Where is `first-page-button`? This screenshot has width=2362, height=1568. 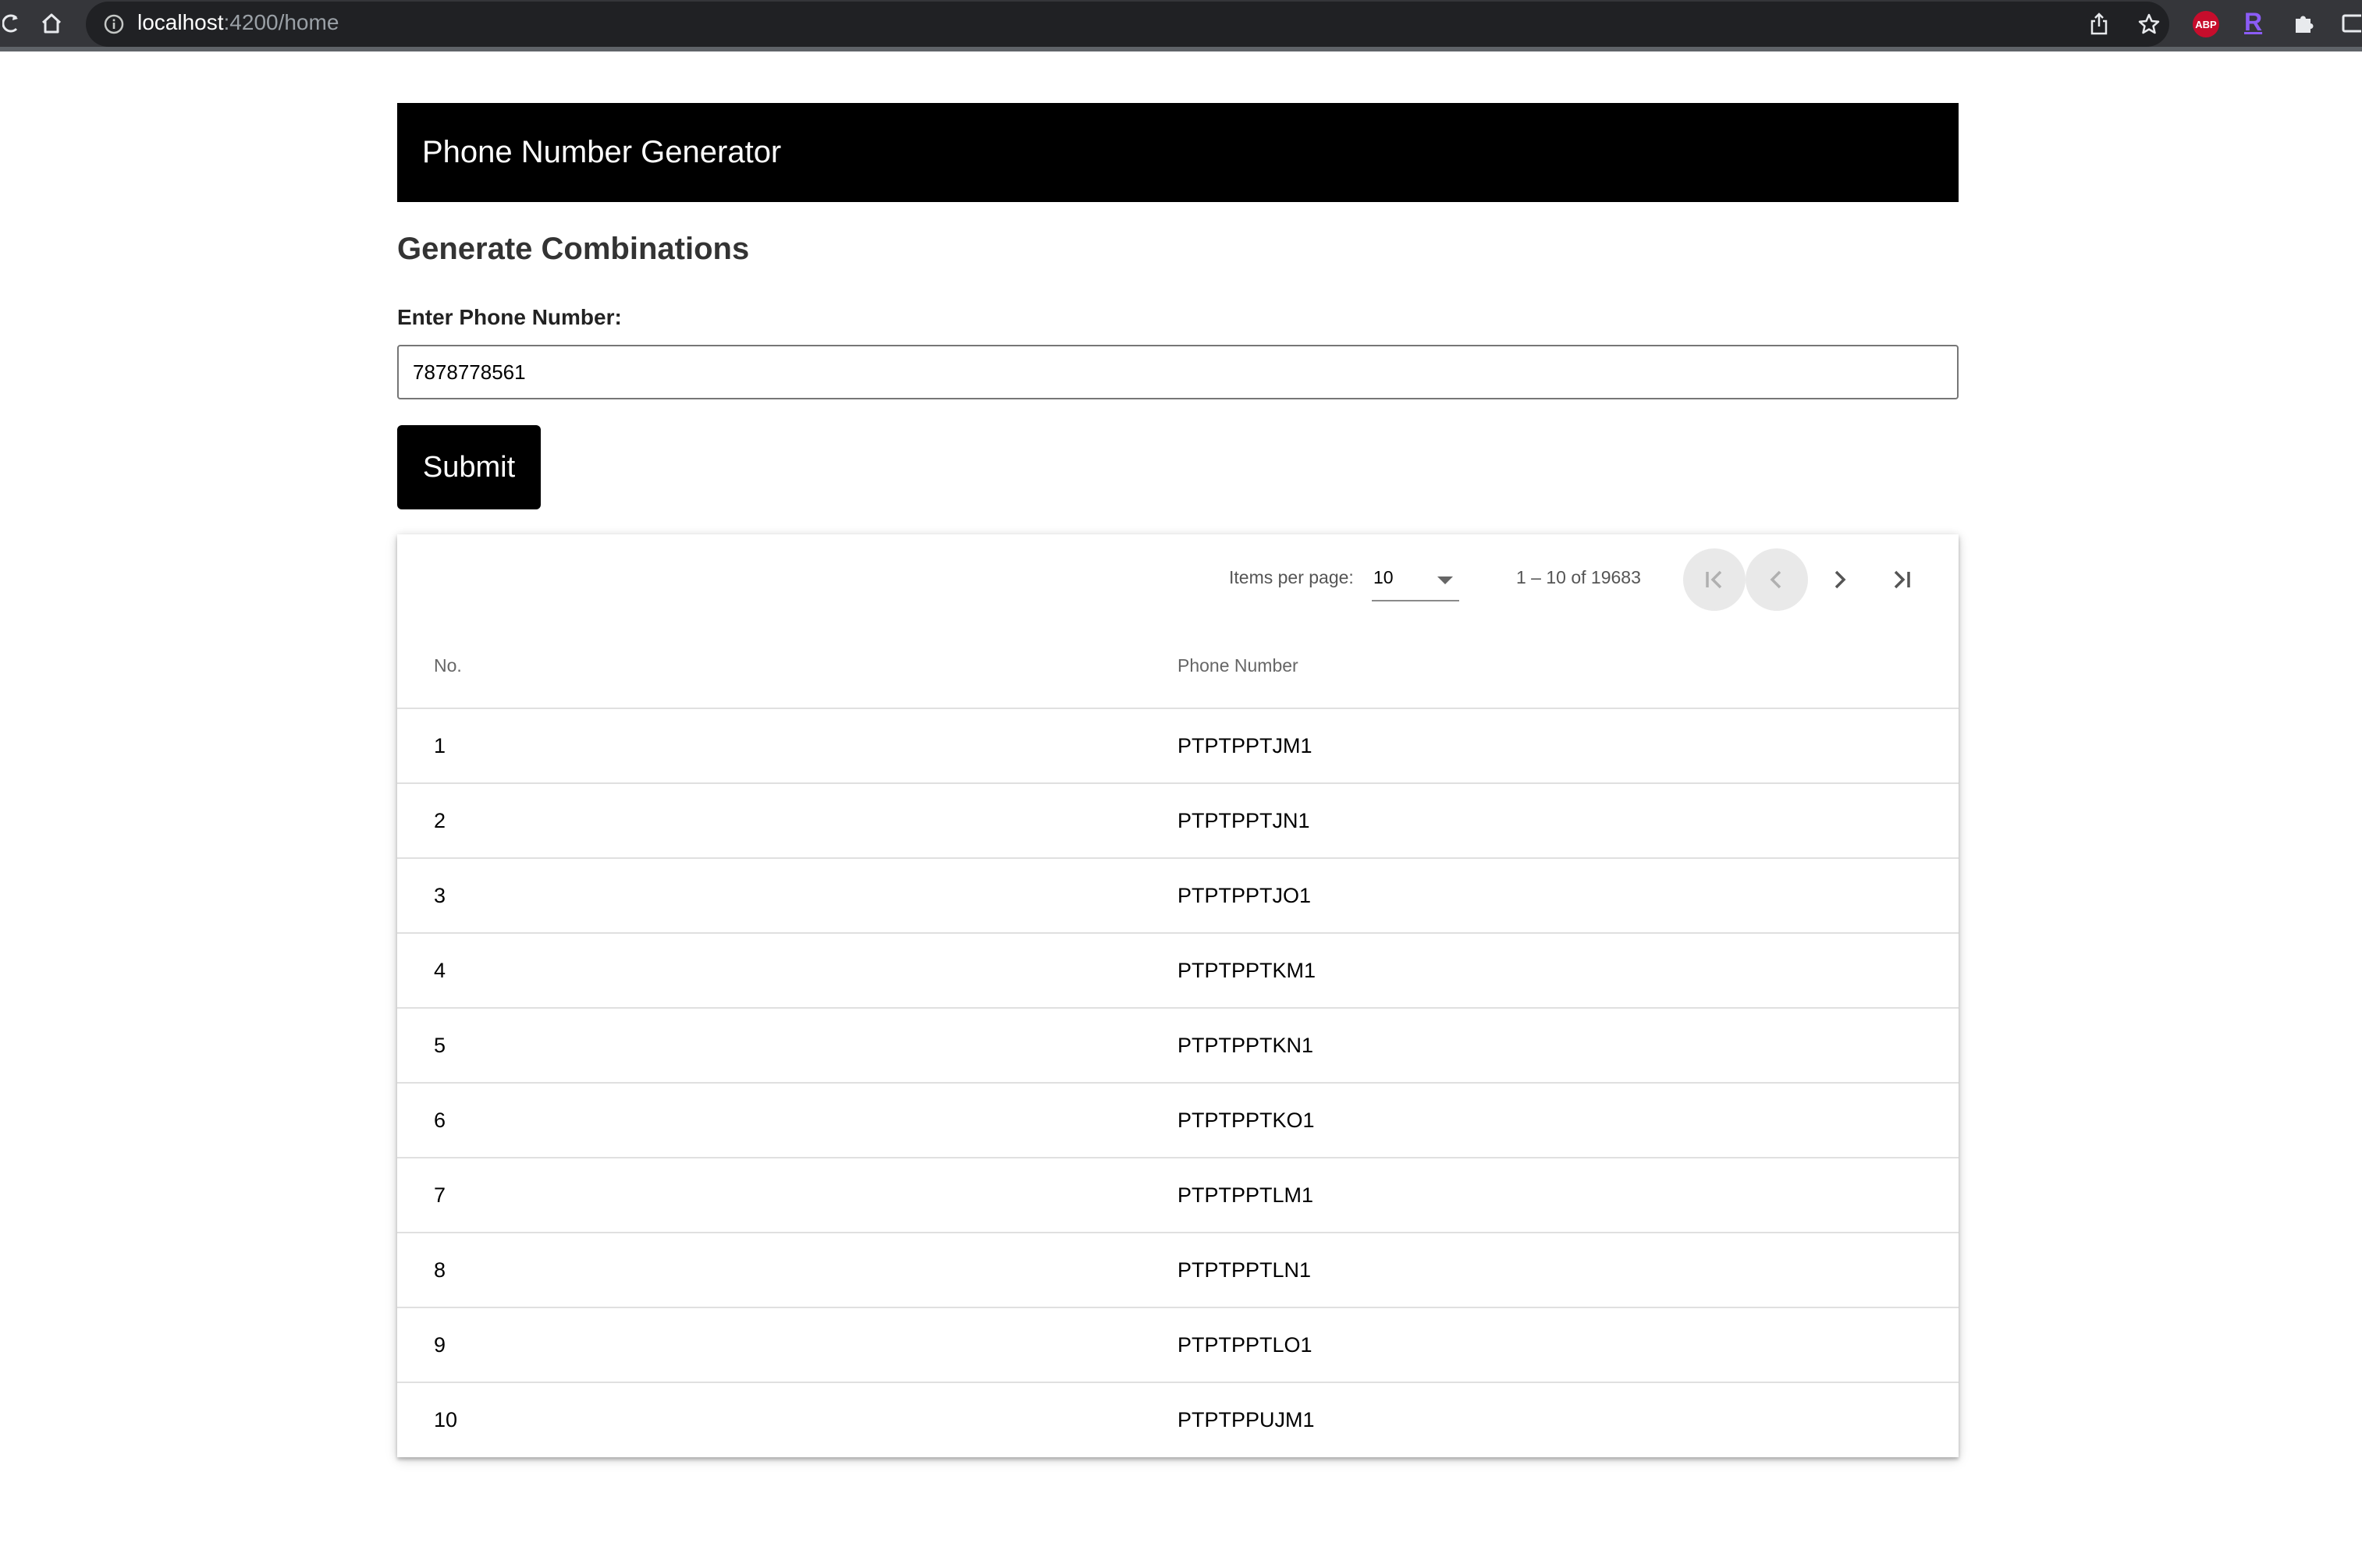 first-page-button is located at coordinates (1715, 579).